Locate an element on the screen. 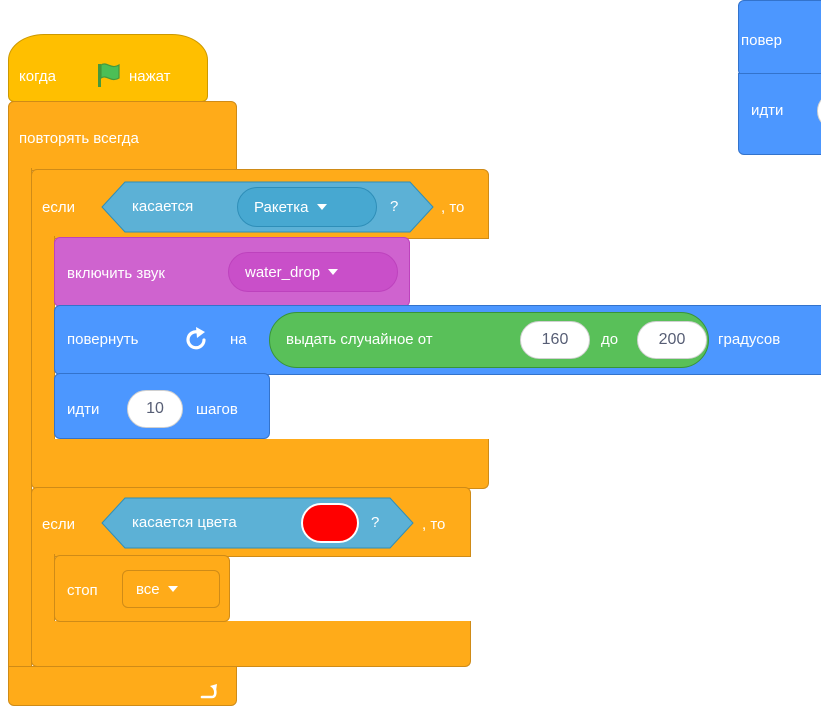  side-turn-label: повер is located at coordinates (761, 40).